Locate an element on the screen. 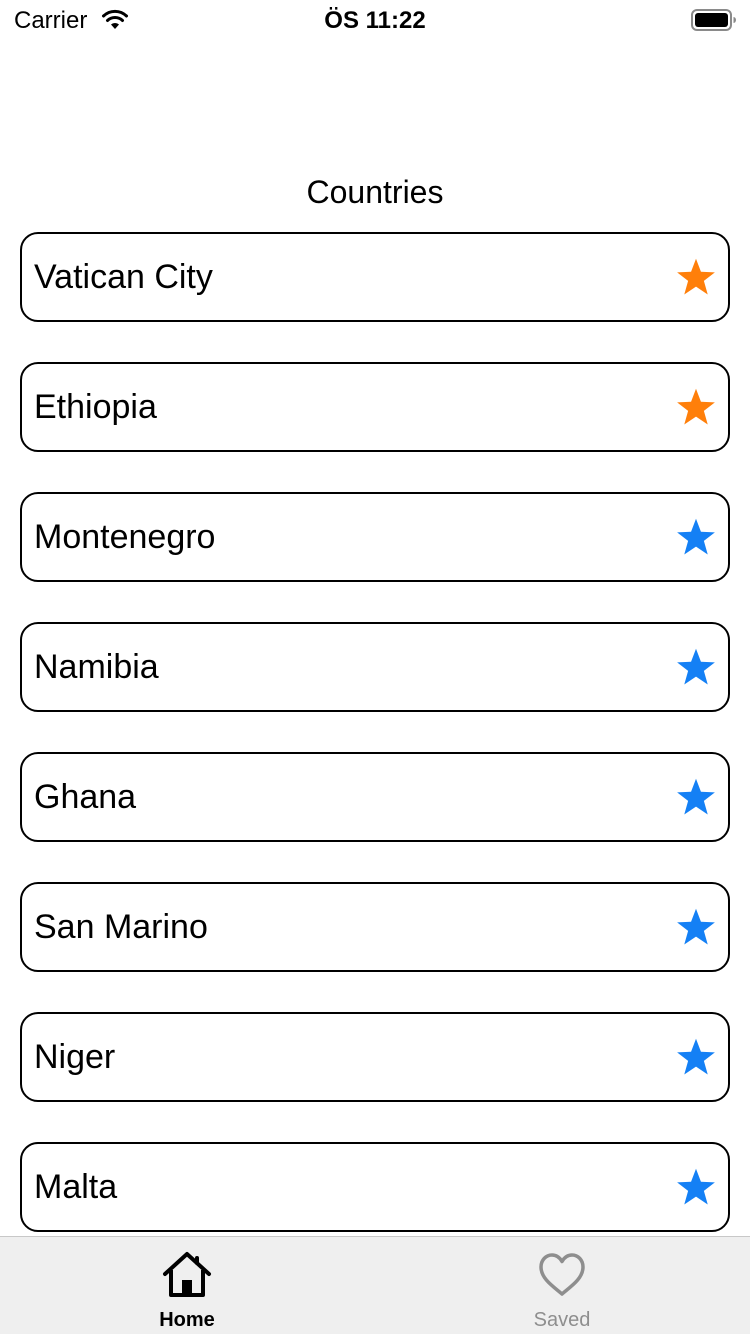  list-item: Ethiopia is located at coordinates (375, 407).